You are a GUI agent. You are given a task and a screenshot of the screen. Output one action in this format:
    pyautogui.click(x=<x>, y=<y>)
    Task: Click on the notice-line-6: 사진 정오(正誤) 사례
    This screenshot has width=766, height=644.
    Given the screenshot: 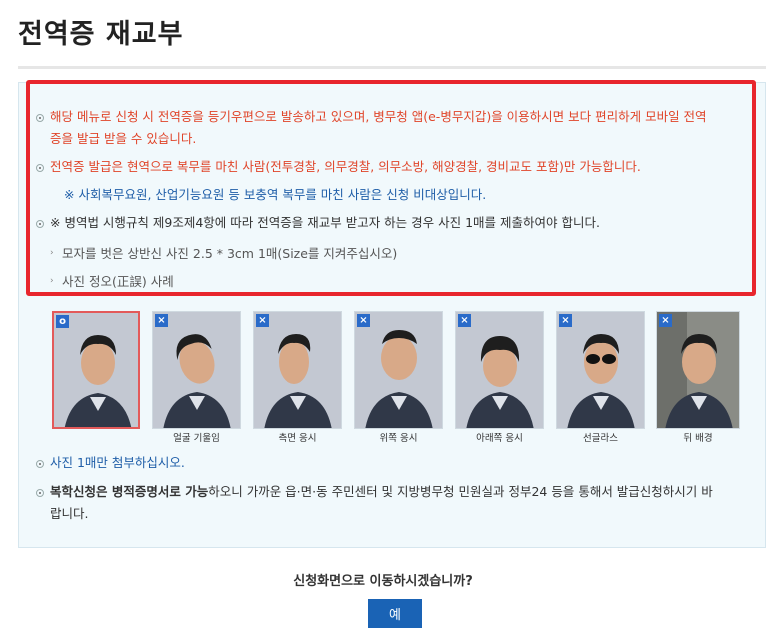 What is the action you would take?
    pyautogui.click(x=118, y=281)
    